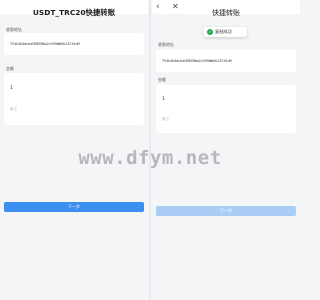  What do you see at coordinates (226, 13) in the screenshot?
I see `page-title: 快捷转账` at bounding box center [226, 13].